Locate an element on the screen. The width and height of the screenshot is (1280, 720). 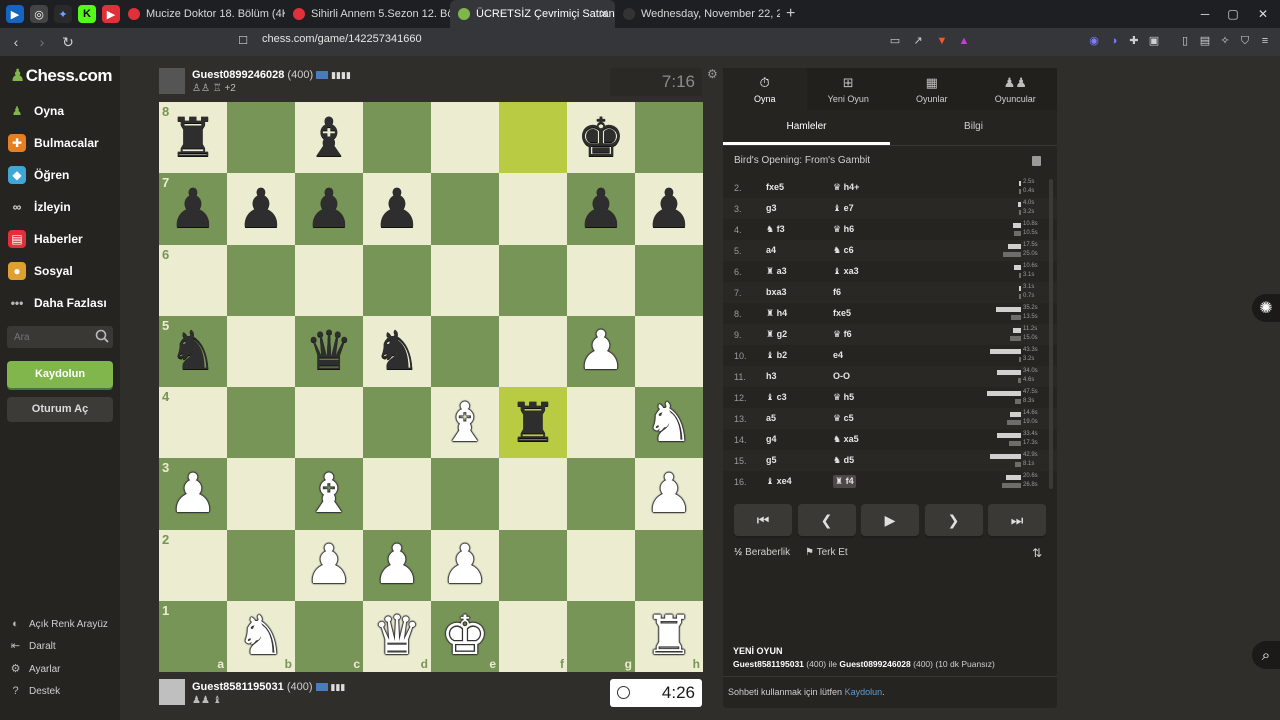
black-move: ♜ f4 is located at coordinates (844, 481).